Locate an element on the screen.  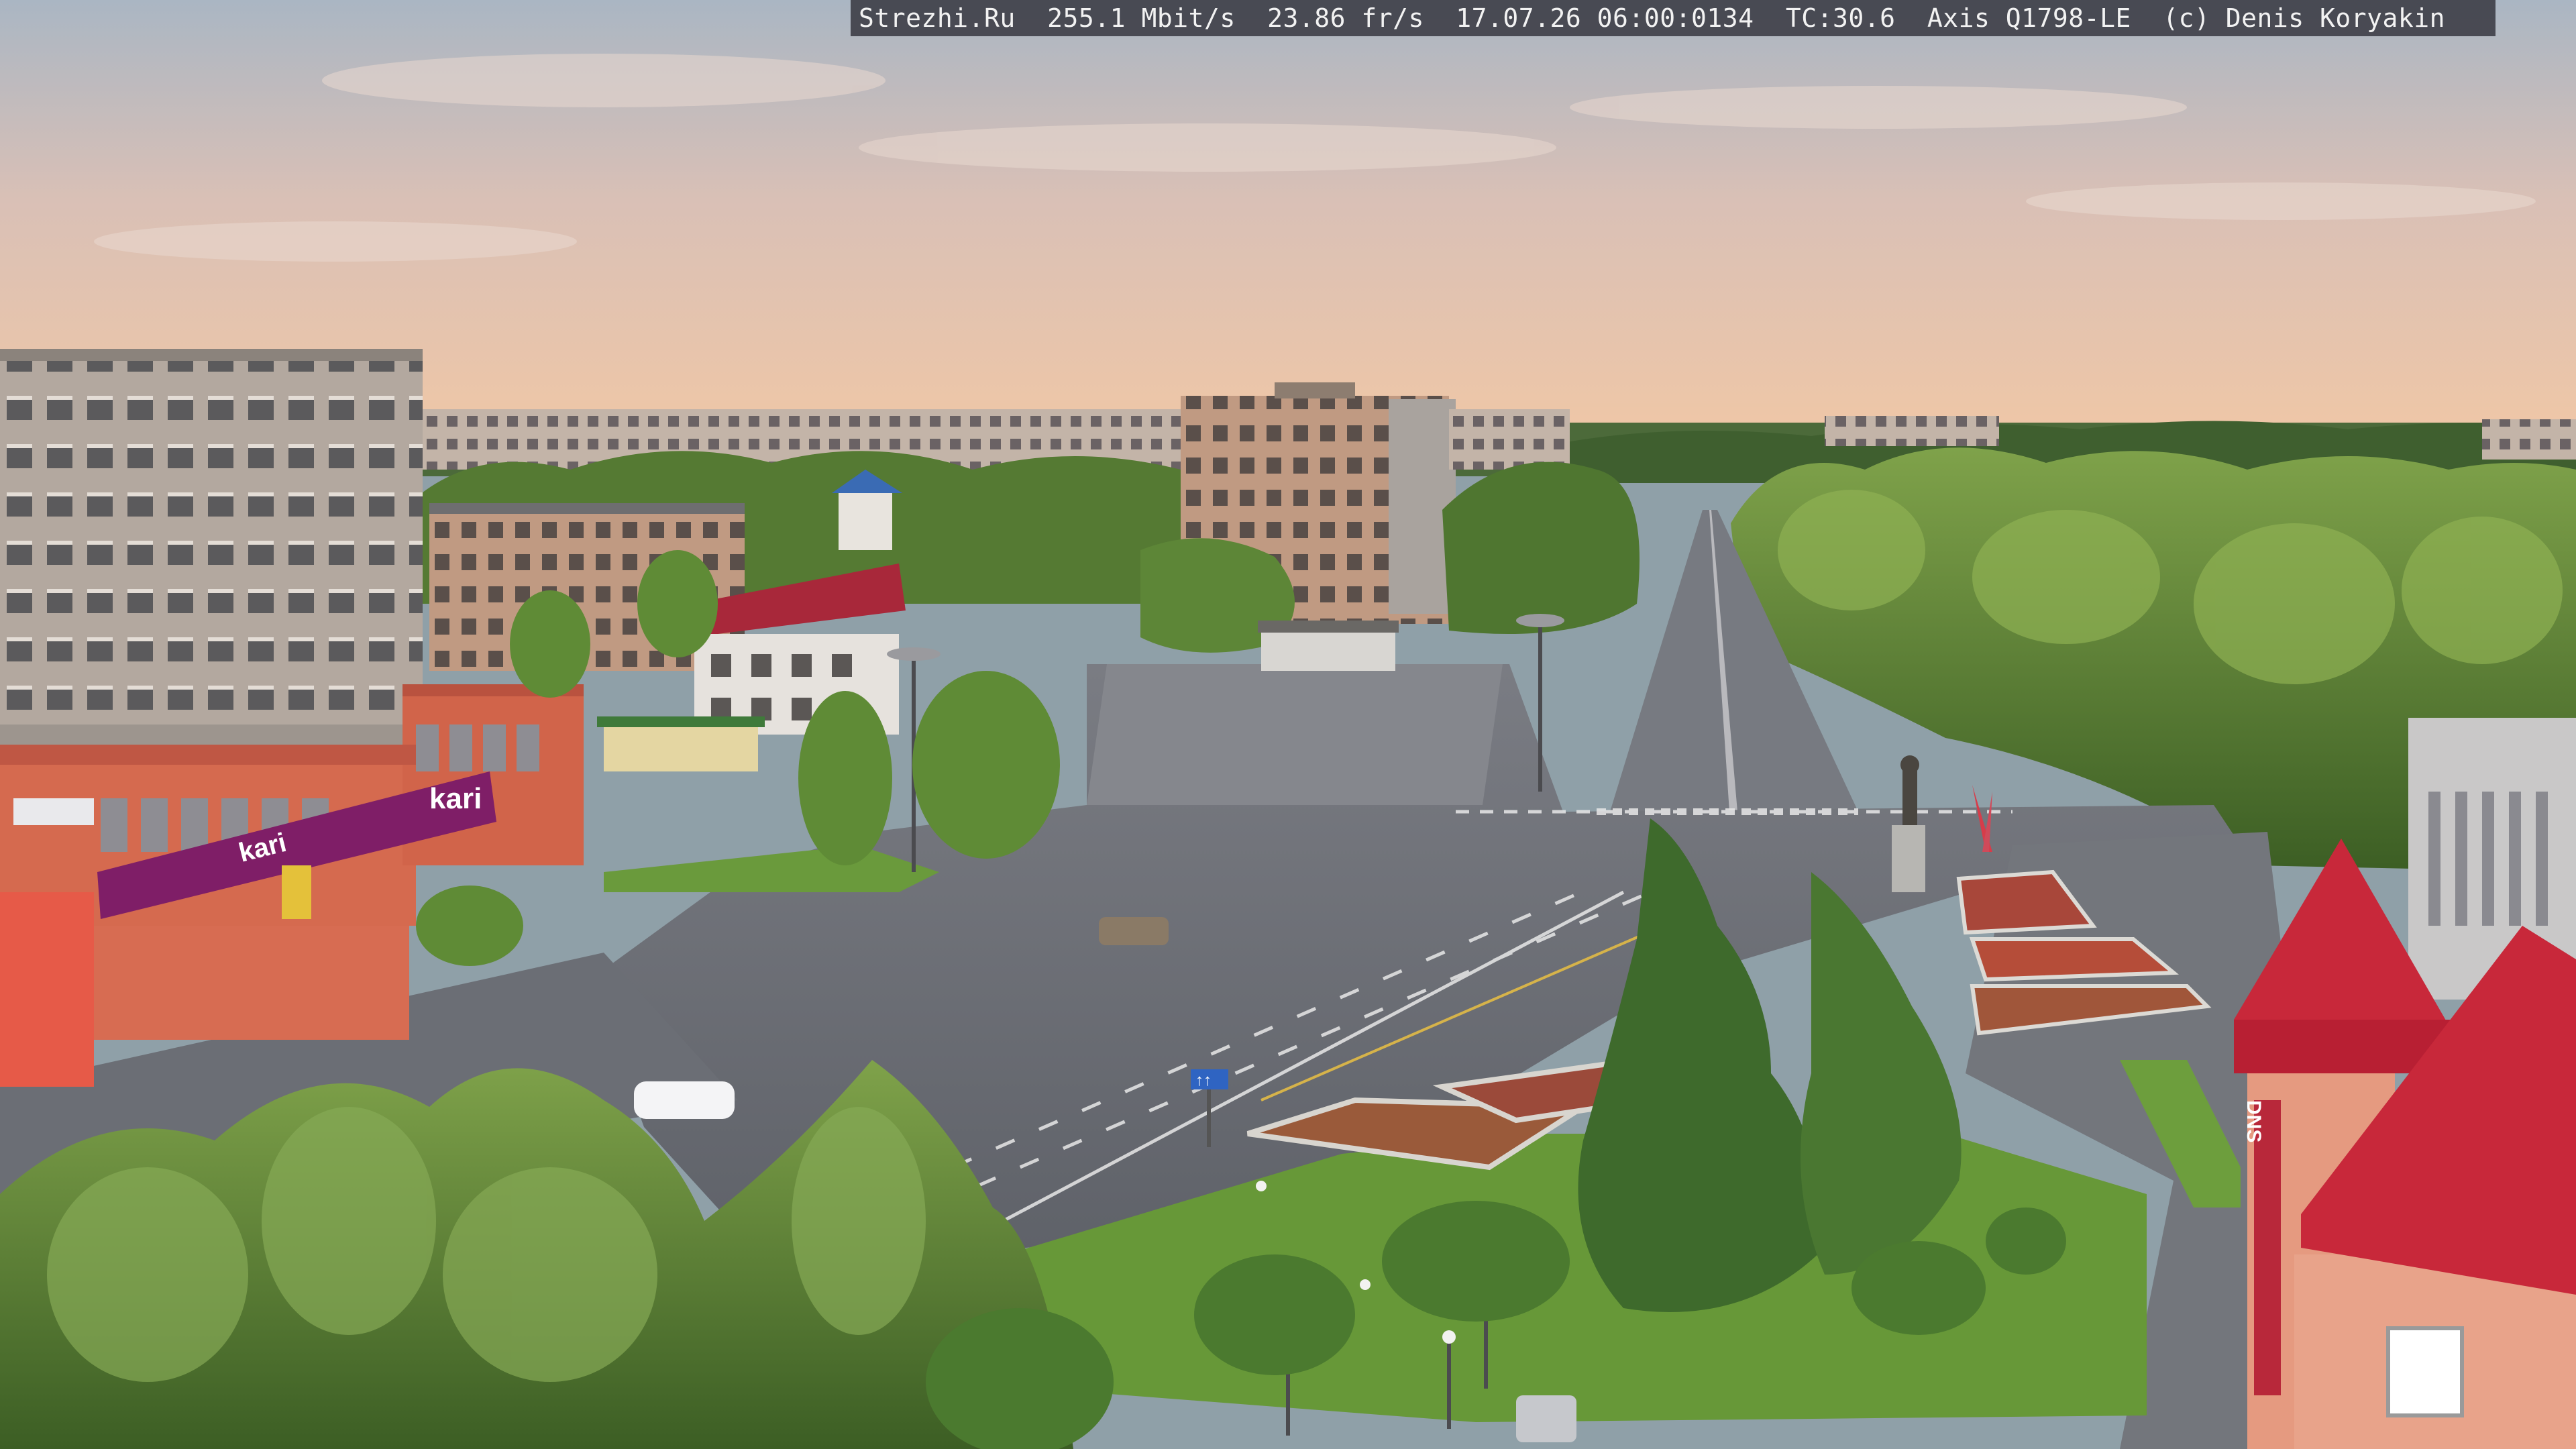
left-apartment-block is located at coordinates (211, 573).